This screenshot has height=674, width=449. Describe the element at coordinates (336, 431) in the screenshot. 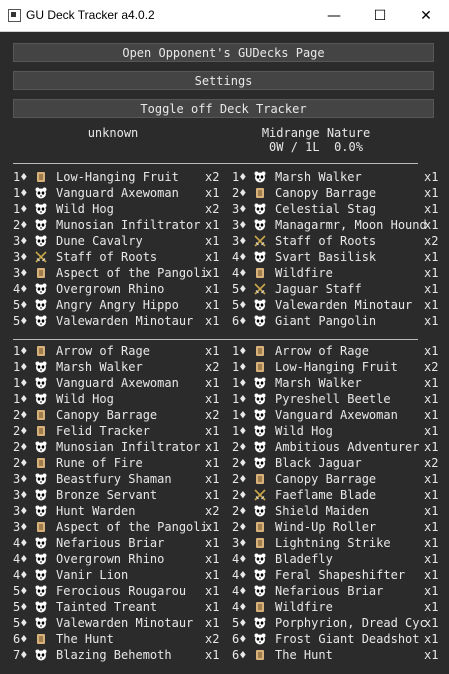

I see `card-row: 1♦ Wild Hog x1` at that location.